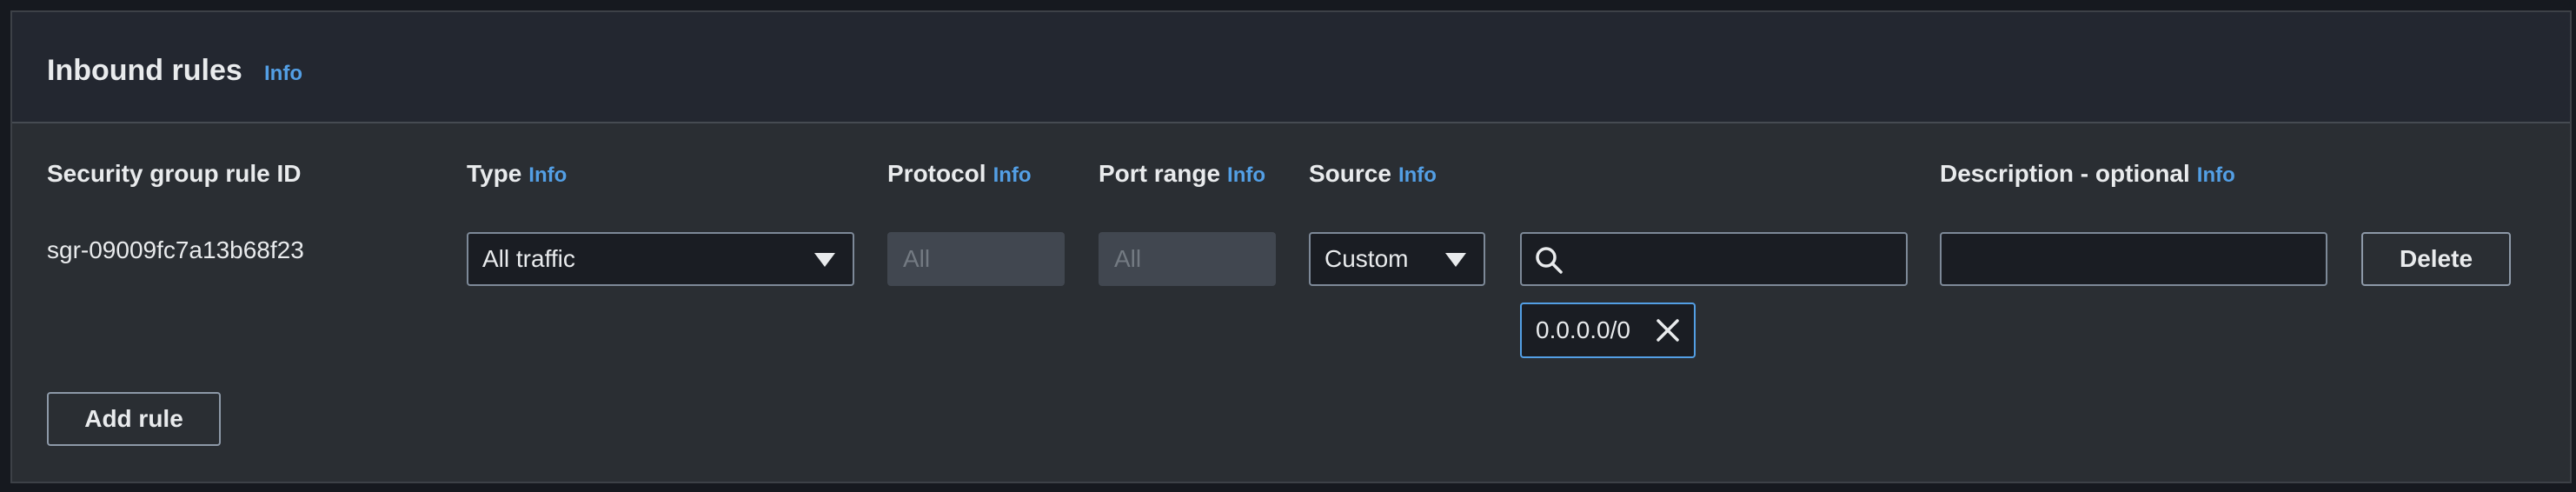  I want to click on column-header-label: Source, so click(1350, 173).